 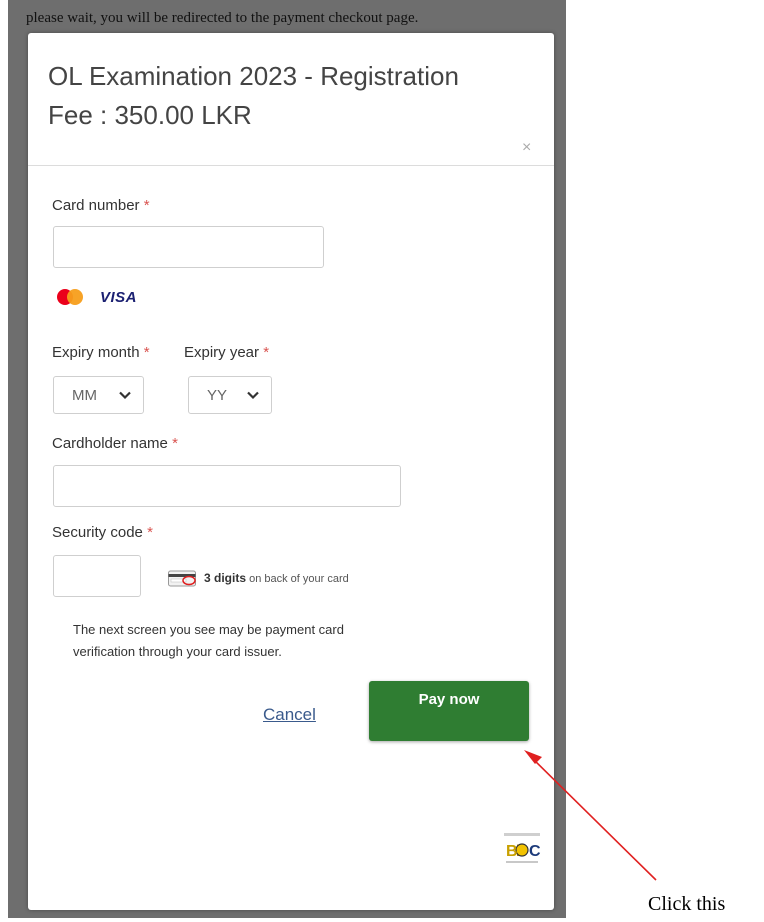 I want to click on card-back-icon, so click(x=182, y=578).